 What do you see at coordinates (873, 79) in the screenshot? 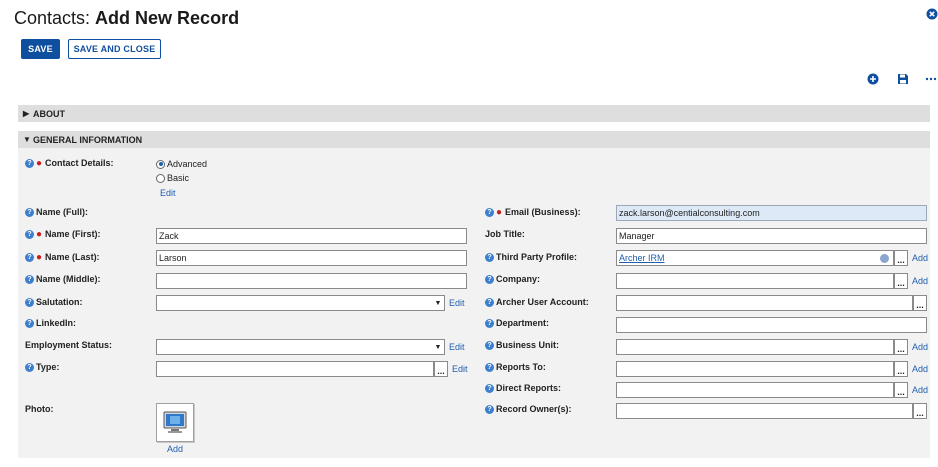
I see `add-circle-icon` at bounding box center [873, 79].